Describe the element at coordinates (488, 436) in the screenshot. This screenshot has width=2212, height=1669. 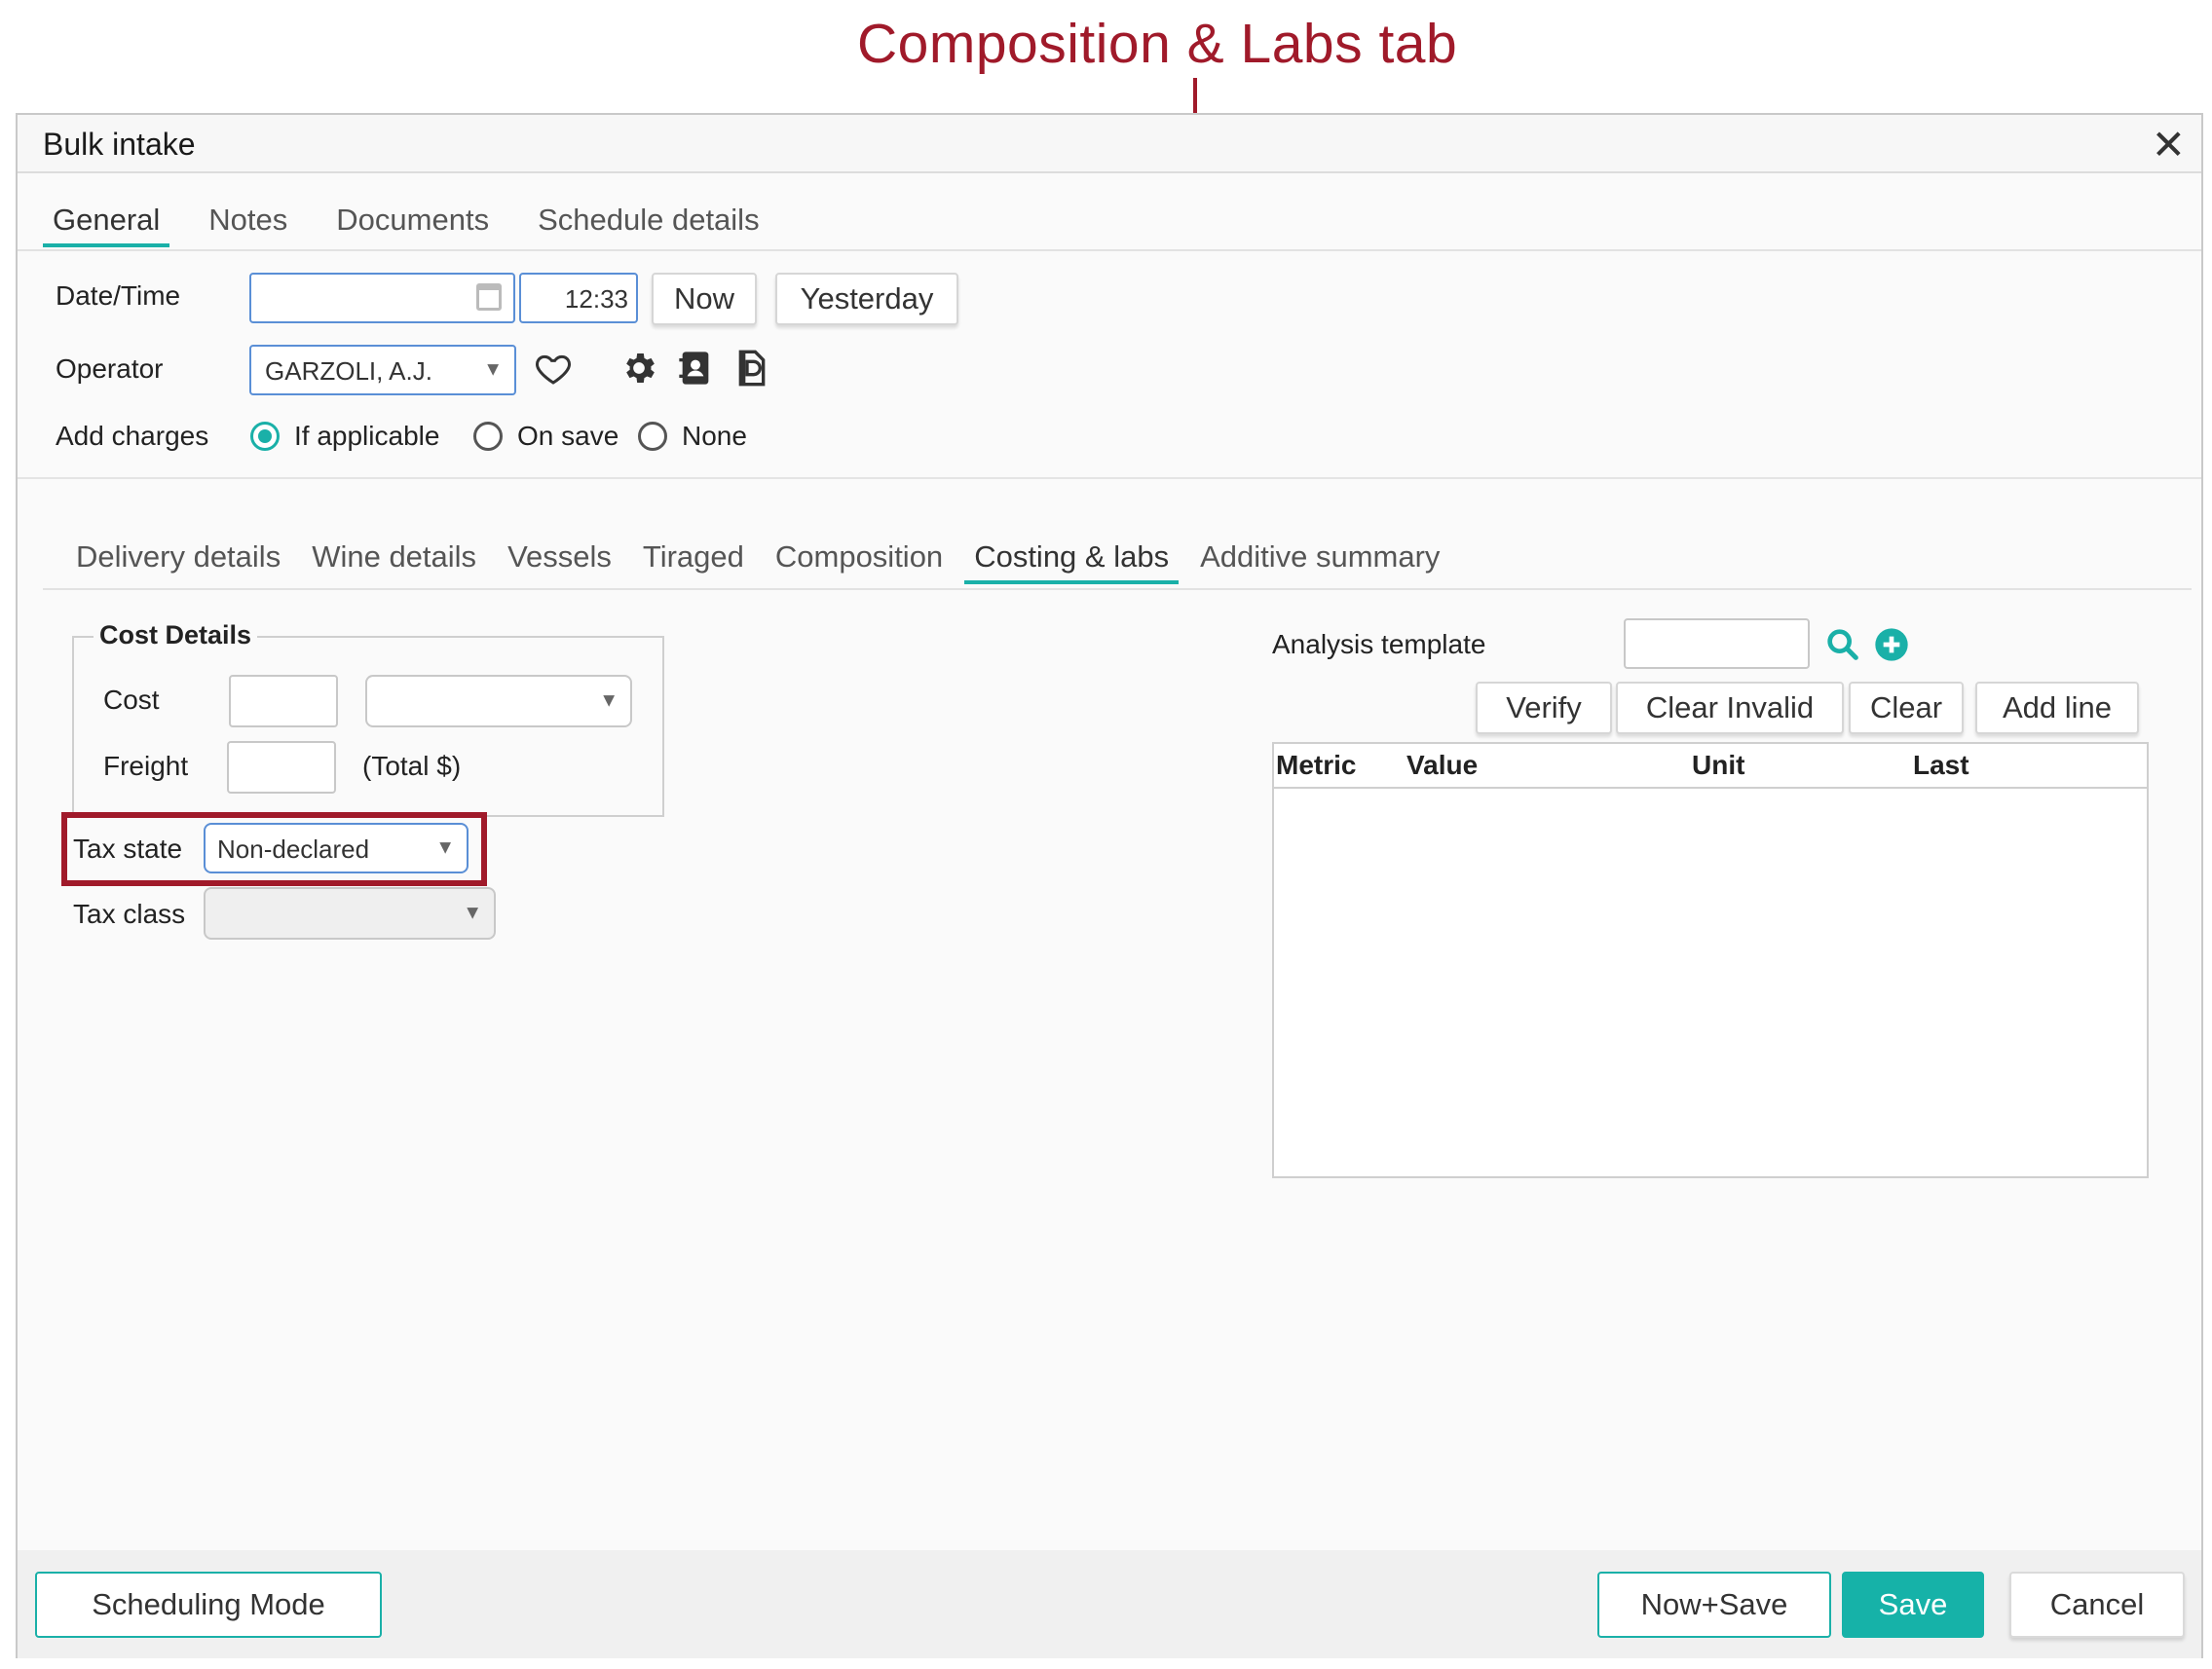
I see `radio-on-save` at that location.